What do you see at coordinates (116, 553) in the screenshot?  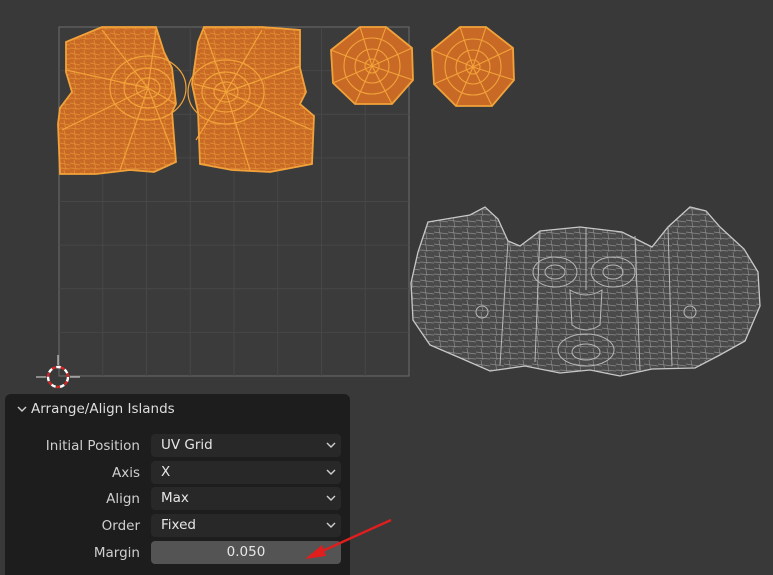 I see `margin-label: Margin` at bounding box center [116, 553].